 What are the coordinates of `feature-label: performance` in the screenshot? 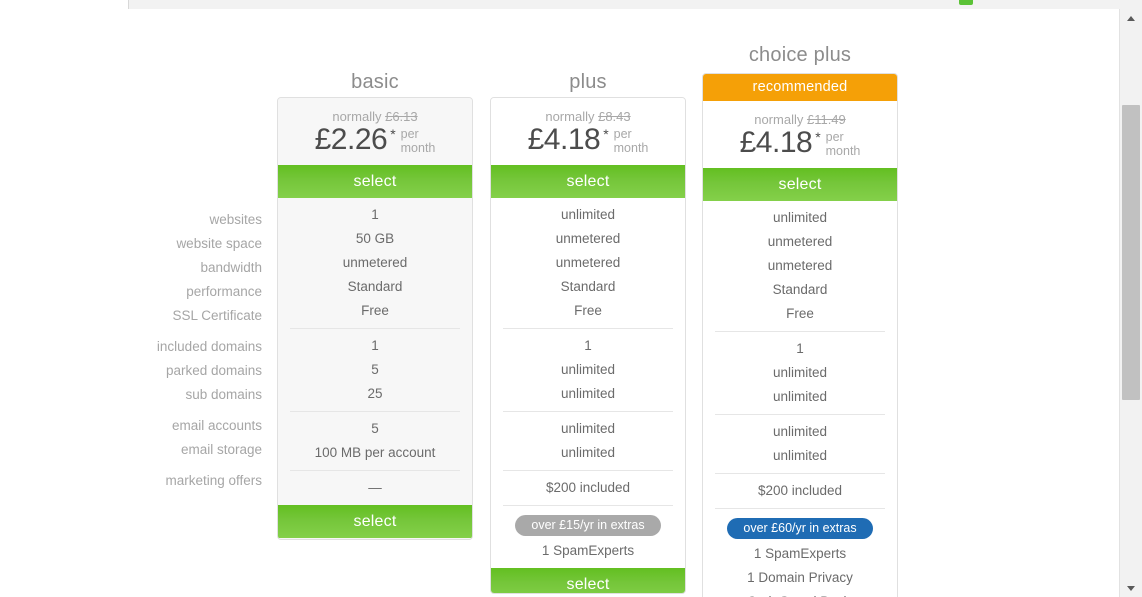 It's located at (224, 291).